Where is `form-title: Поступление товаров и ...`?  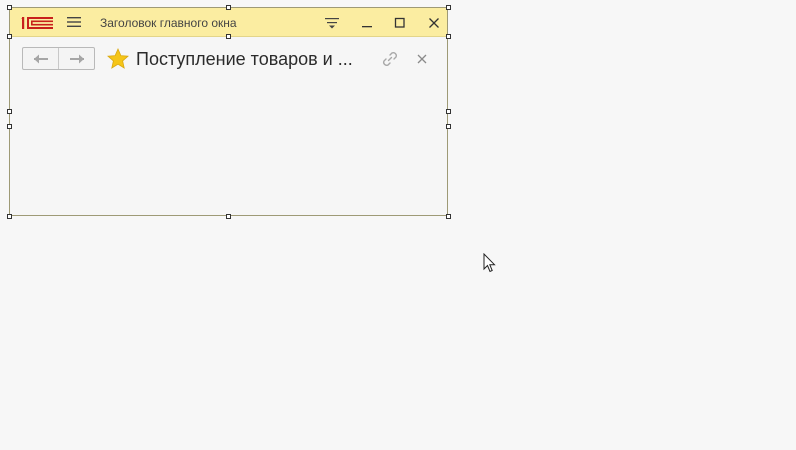
form-title: Поступление товаров и ... is located at coordinates (244, 59).